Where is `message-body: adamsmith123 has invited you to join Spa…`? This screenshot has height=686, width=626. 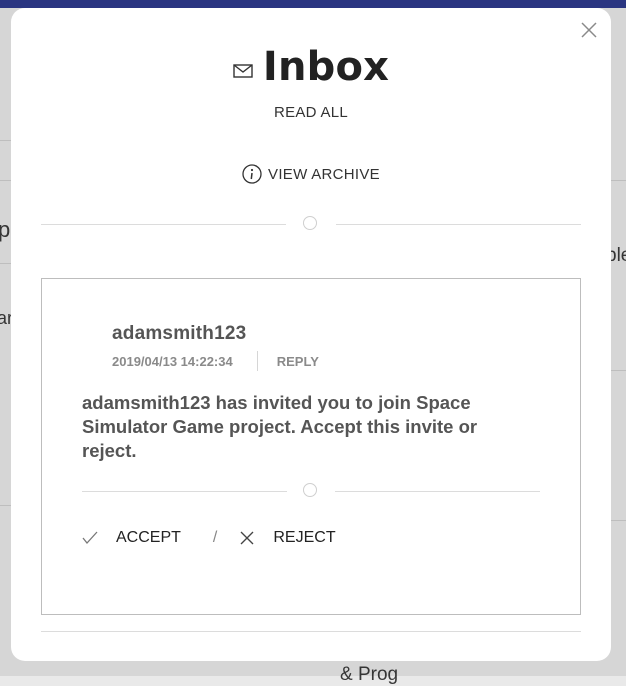
message-body: adamsmith123 has invited you to join Spa… is located at coordinates (280, 426).